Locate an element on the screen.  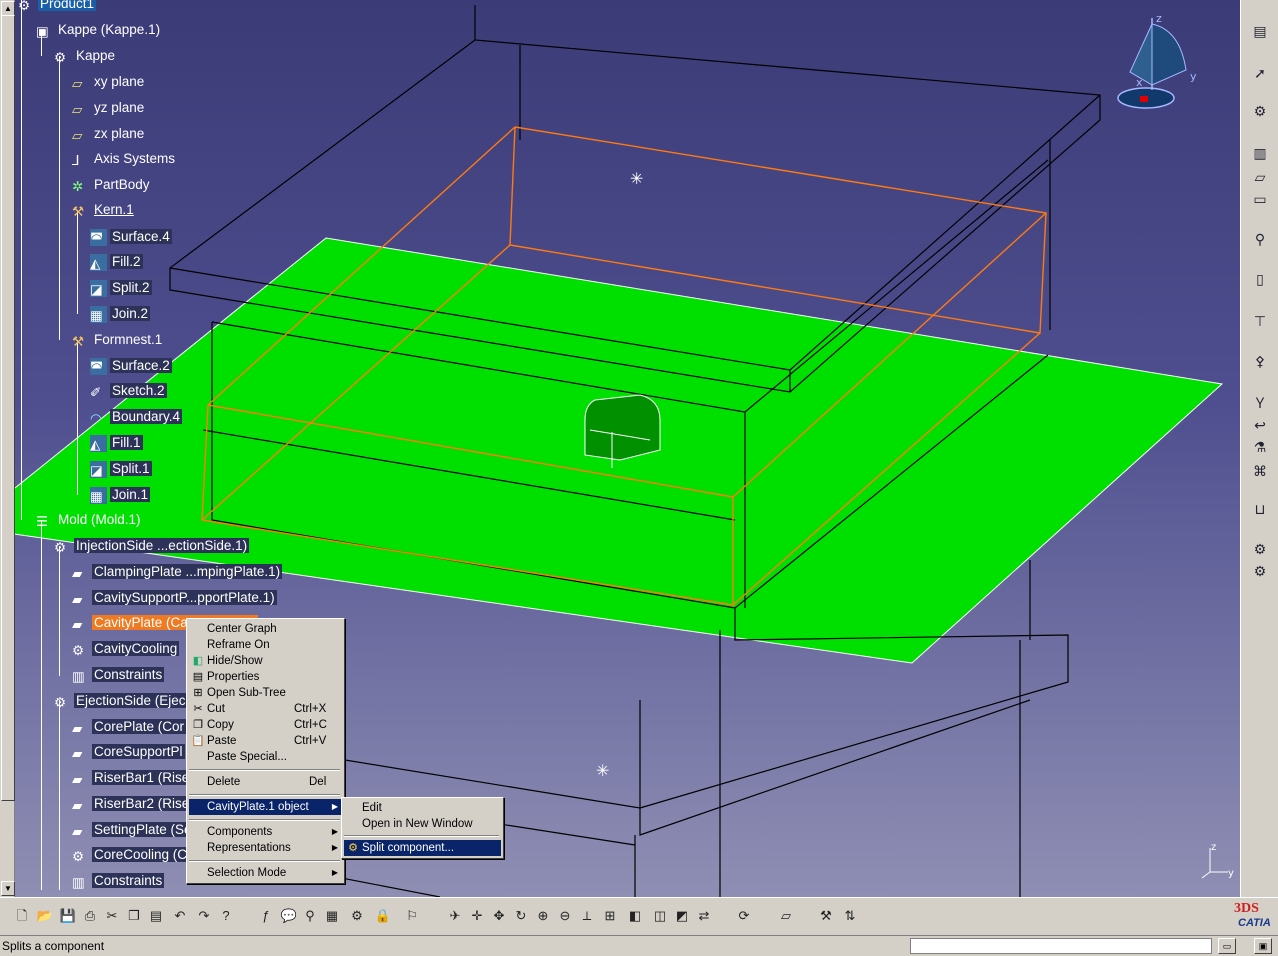
split-view-icon: ⇅ is located at coordinates (850, 916).